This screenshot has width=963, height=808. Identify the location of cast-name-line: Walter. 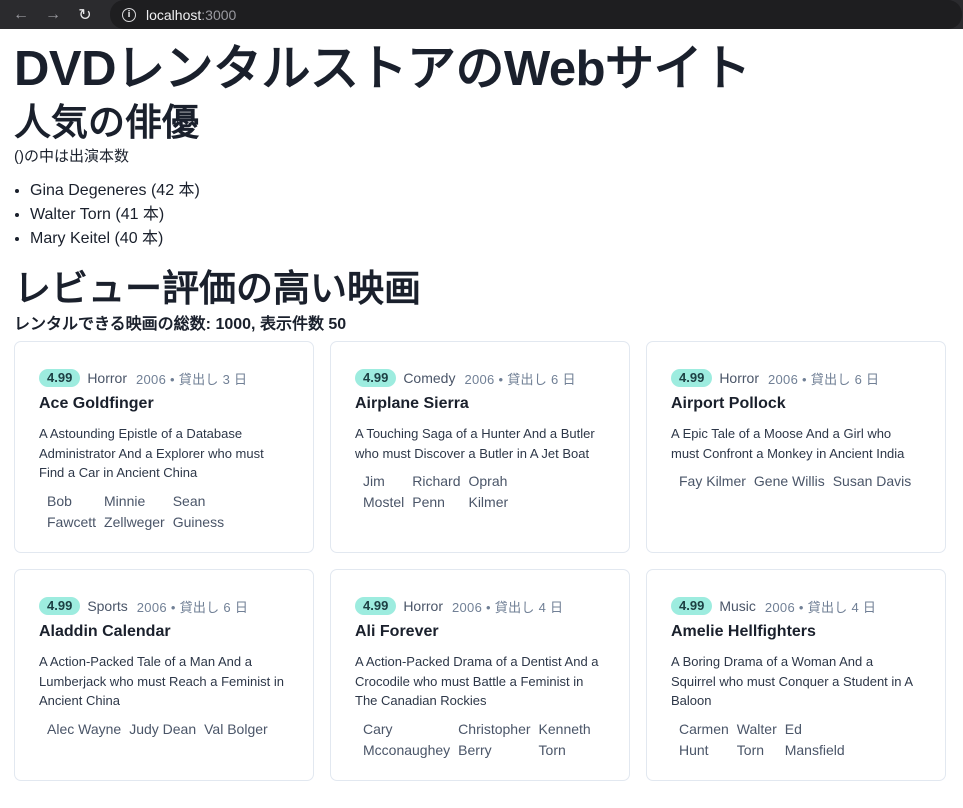
(756, 728).